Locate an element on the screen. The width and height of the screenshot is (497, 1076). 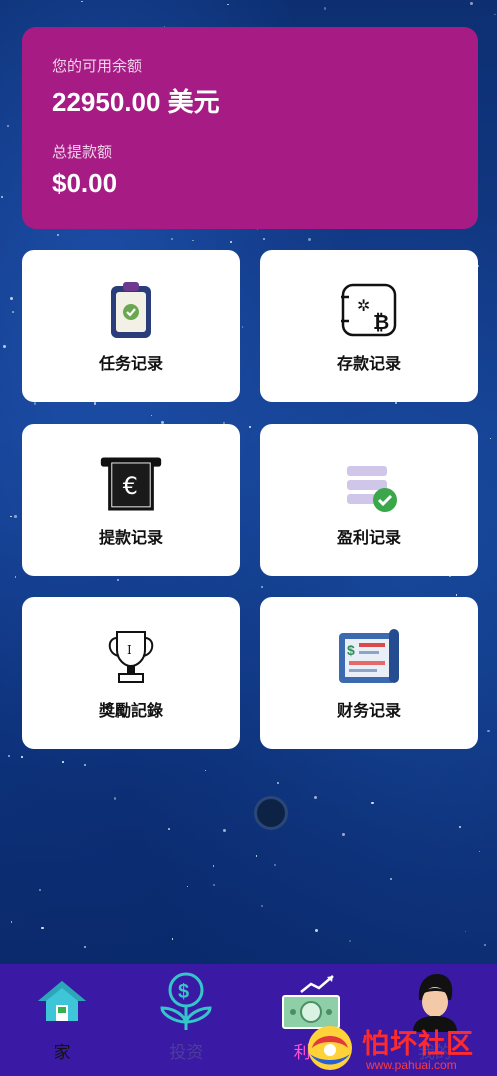
total-withdraw-value: $0.00 is located at coordinates (85, 183).